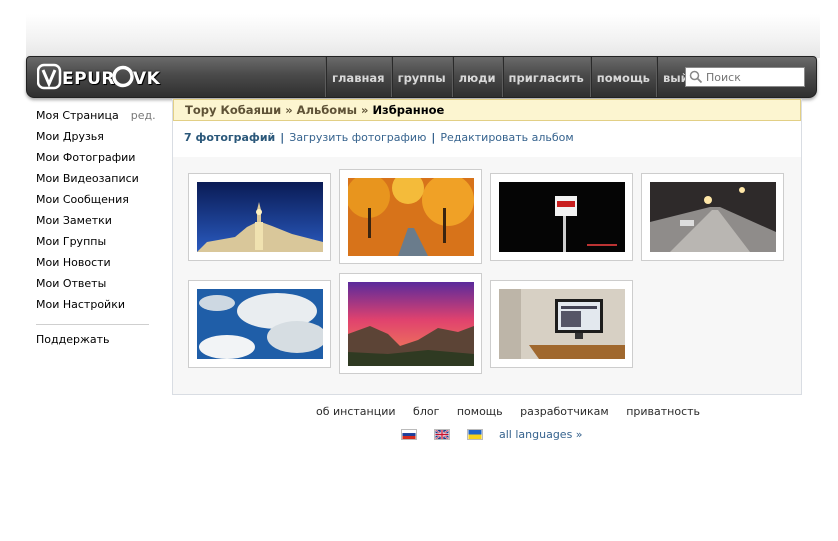 The width and height of the screenshot is (838, 541). I want to click on nav-groups: группы, so click(421, 77).